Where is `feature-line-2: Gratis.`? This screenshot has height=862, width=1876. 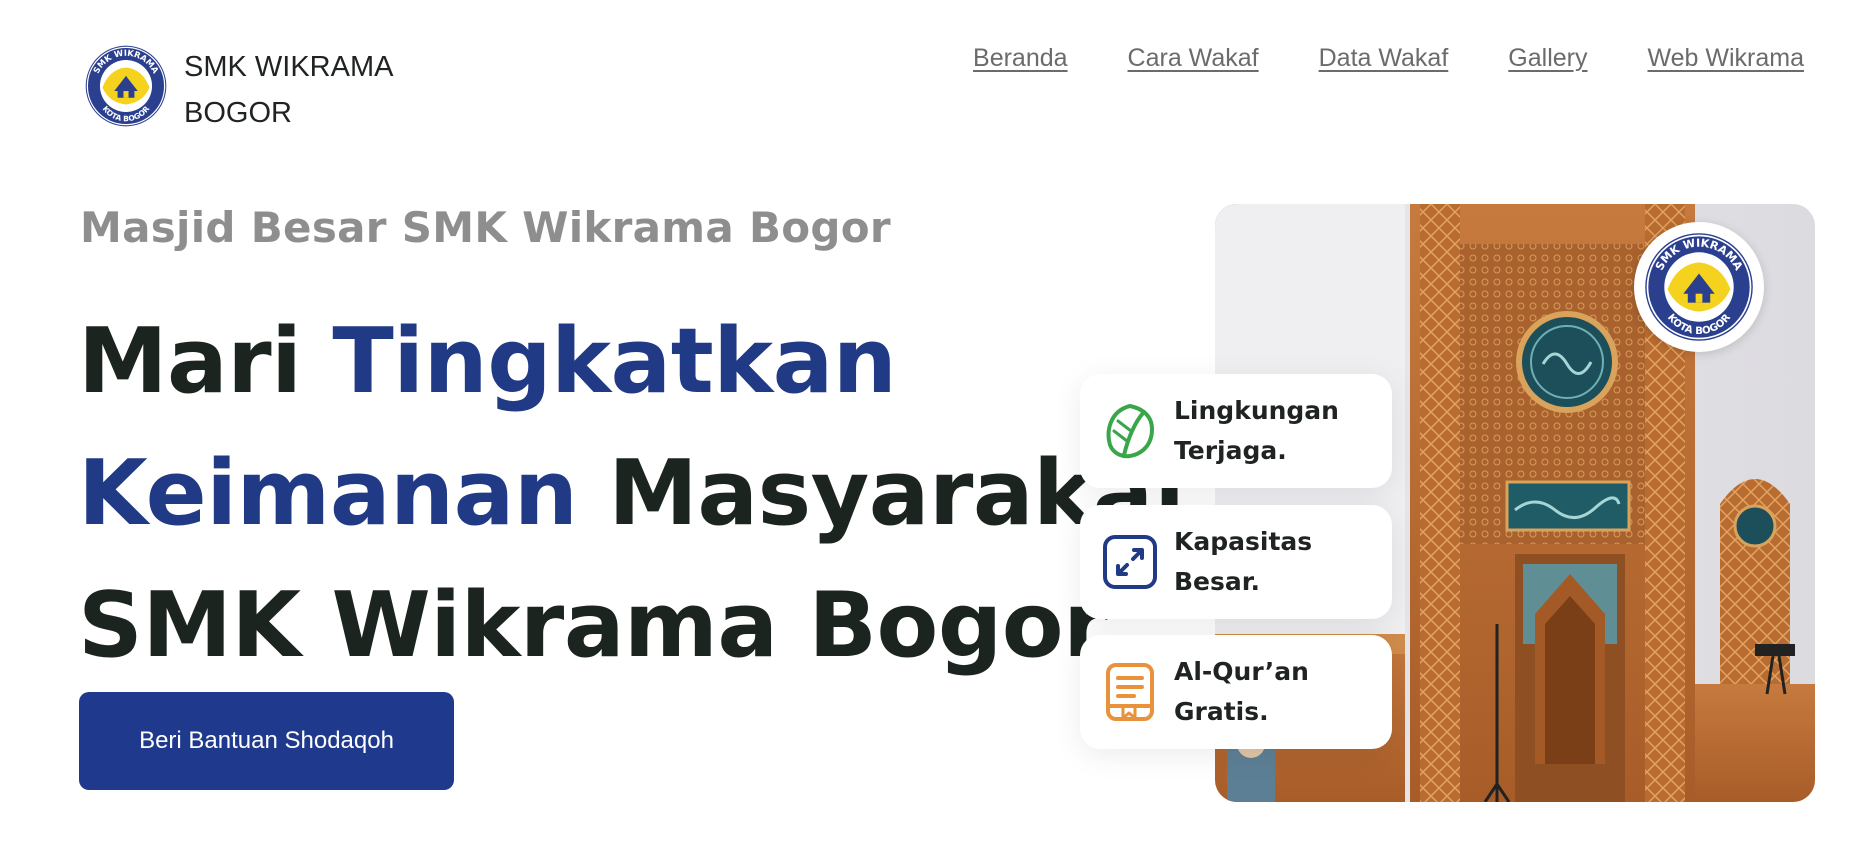 feature-line-2: Gratis. is located at coordinates (1221, 711).